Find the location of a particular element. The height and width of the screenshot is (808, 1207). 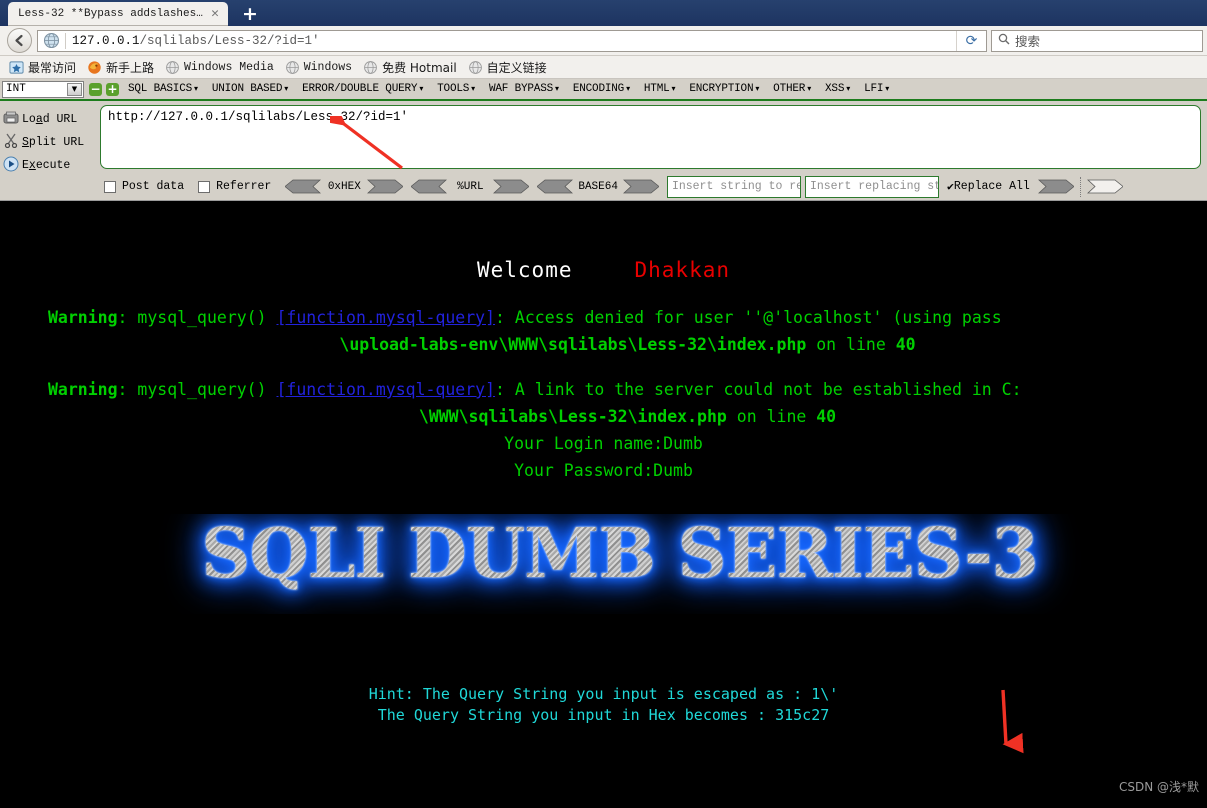

menu-error-double-query: ERROR/DOUBLE QUERY ▾ is located at coordinates (362, 89).